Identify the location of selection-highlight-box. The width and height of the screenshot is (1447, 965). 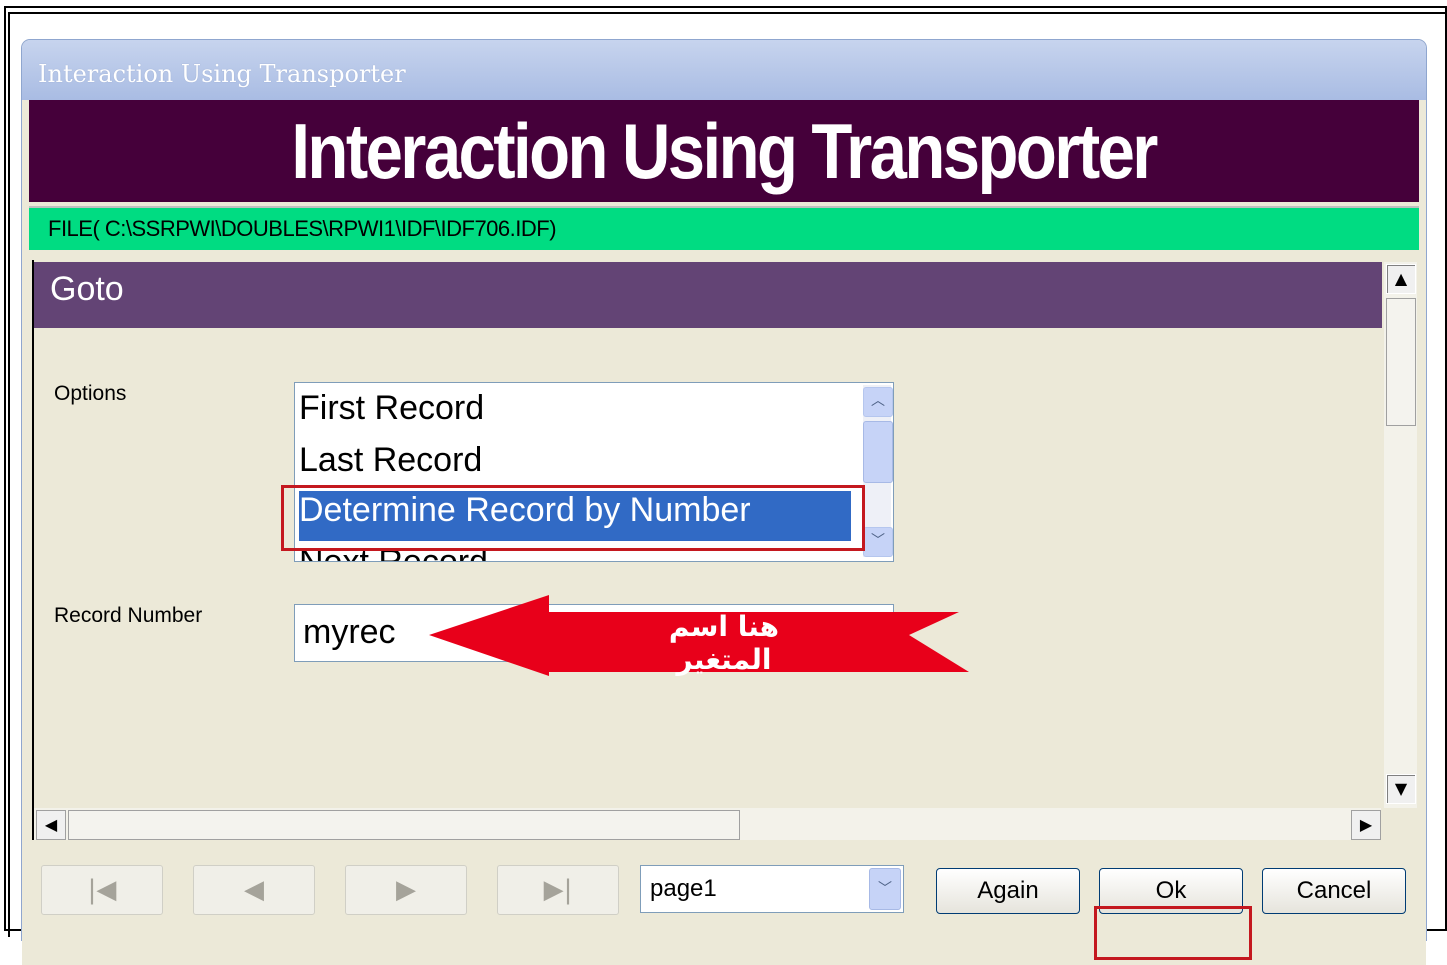
(573, 518).